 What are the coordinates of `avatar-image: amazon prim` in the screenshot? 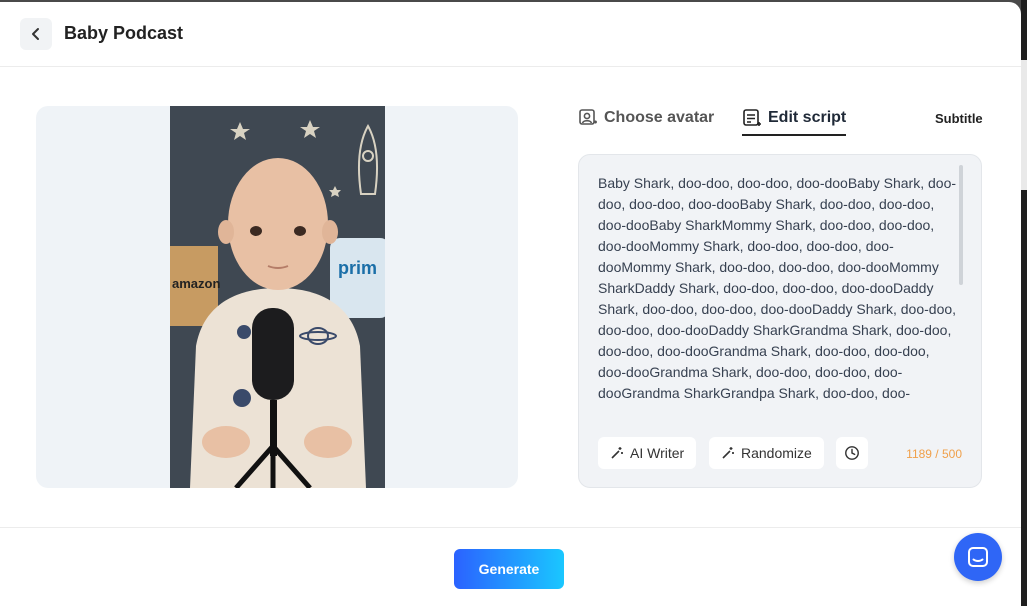 It's located at (277, 297).